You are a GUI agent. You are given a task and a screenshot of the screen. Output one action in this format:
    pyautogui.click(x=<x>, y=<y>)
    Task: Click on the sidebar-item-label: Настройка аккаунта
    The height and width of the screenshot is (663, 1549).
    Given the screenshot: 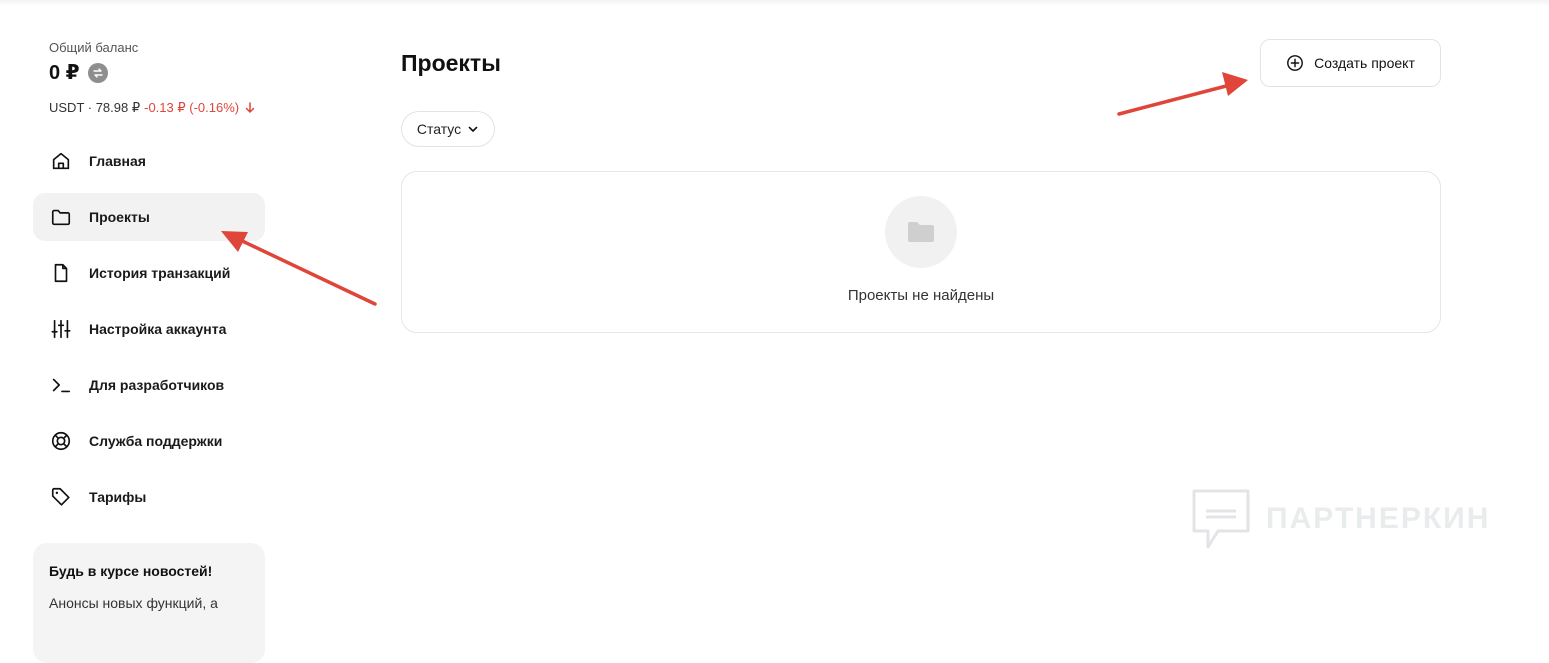 What is the action you would take?
    pyautogui.click(x=158, y=329)
    